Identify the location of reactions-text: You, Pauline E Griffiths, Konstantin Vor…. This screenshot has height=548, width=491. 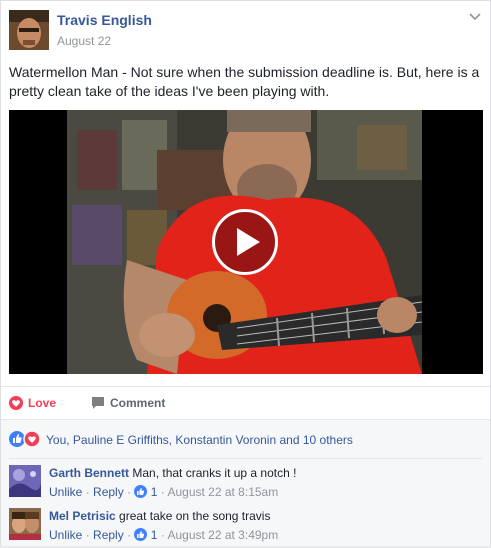
(199, 440).